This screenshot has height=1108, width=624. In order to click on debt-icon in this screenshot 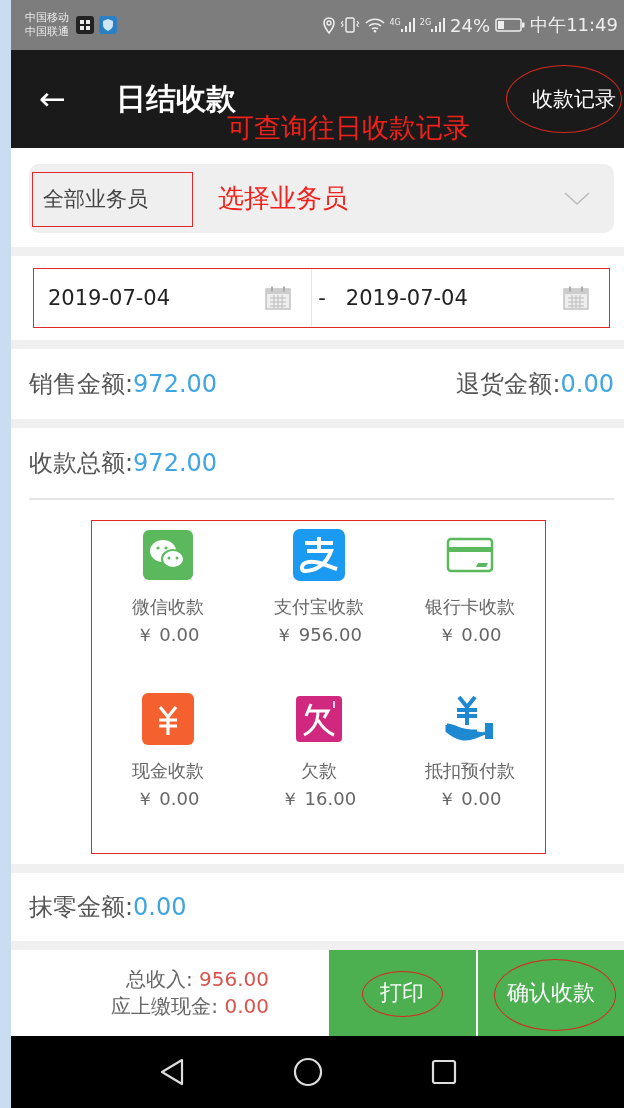, I will do `click(318, 719)`.